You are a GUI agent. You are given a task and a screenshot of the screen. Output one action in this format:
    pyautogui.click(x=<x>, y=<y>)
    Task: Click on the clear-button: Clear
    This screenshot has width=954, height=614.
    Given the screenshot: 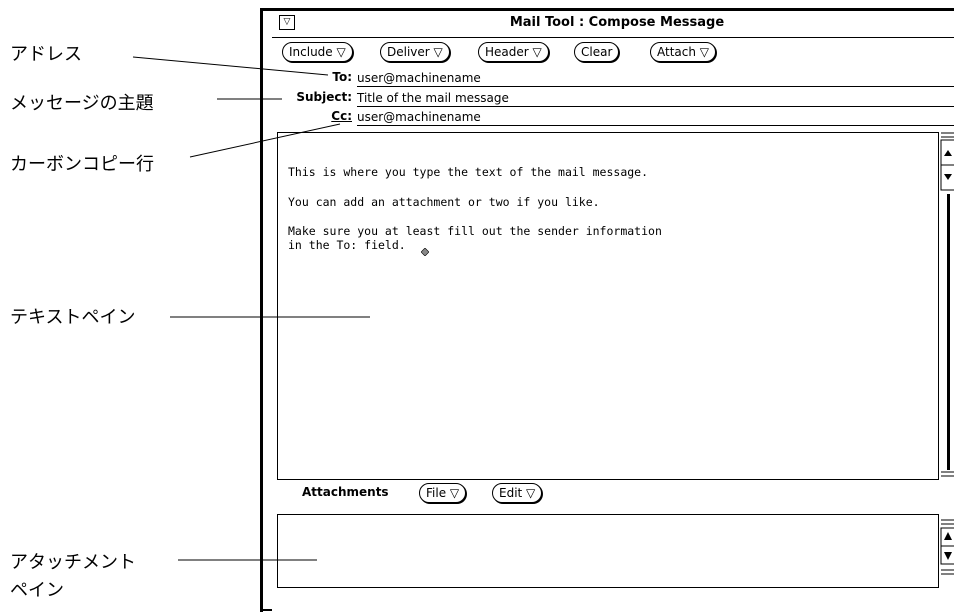 What is the action you would take?
    pyautogui.click(x=597, y=52)
    